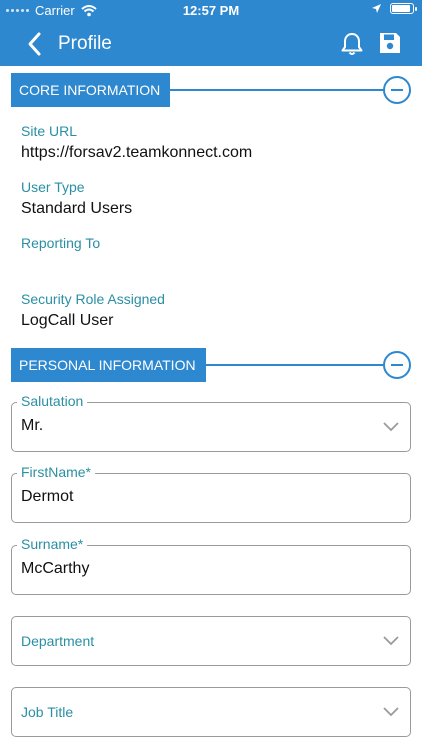  I want to click on location-arrow-icon, so click(376, 8).